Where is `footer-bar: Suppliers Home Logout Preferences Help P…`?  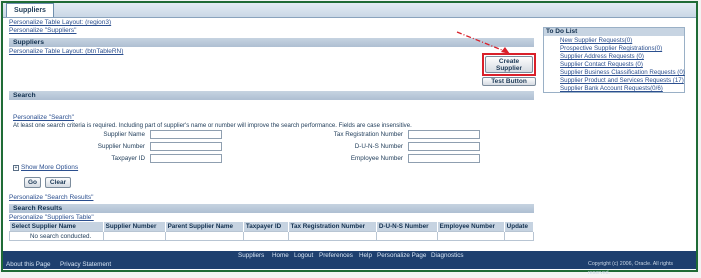
footer-bar: Suppliers Home Logout Preferences Help P… is located at coordinates (349, 263).